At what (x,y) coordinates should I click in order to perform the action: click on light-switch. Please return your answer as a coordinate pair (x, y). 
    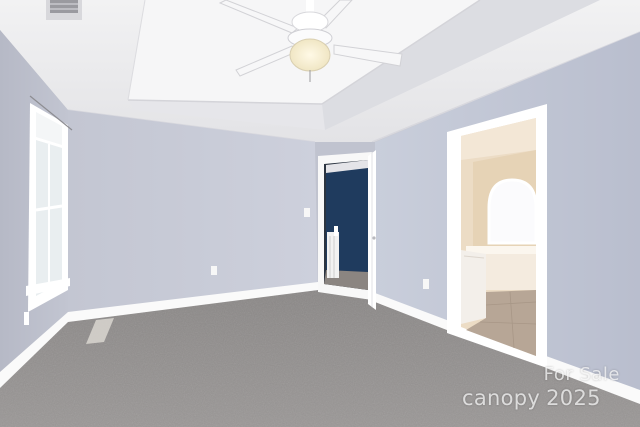
    Looking at the image, I should click on (307, 212).